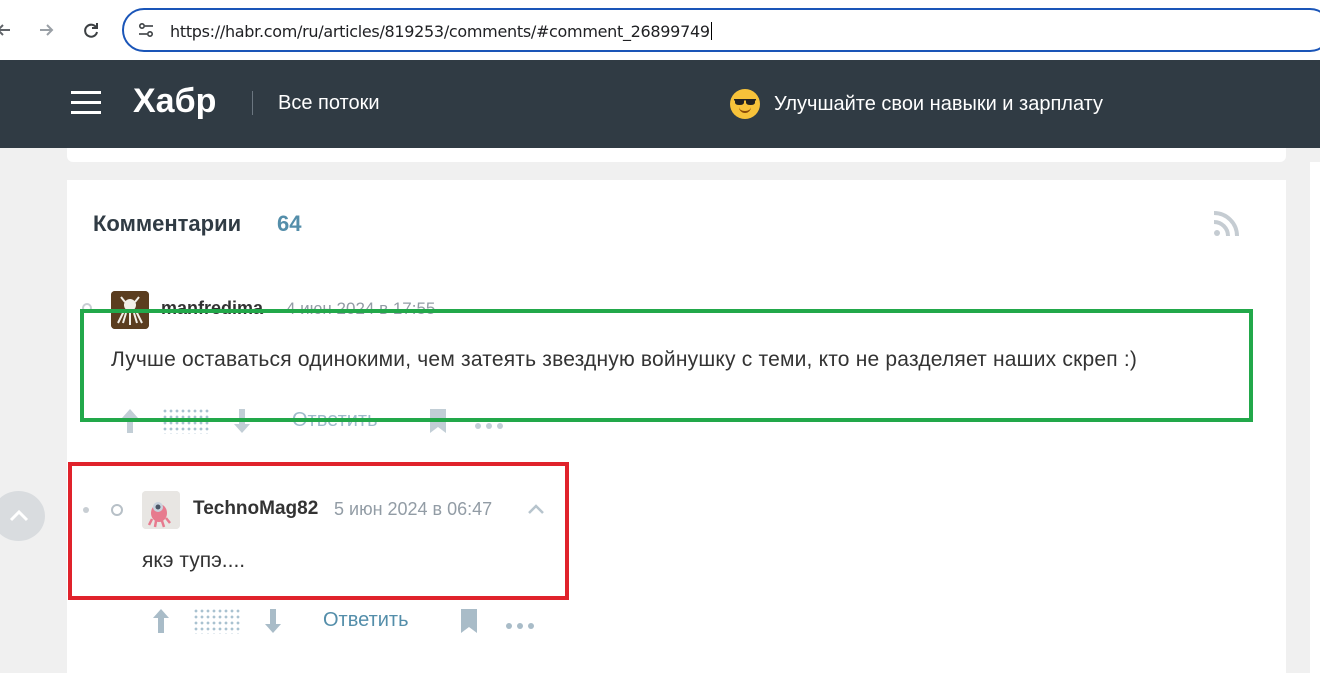  What do you see at coordinates (8, 30) in the screenshot?
I see `back-arrow-icon` at bounding box center [8, 30].